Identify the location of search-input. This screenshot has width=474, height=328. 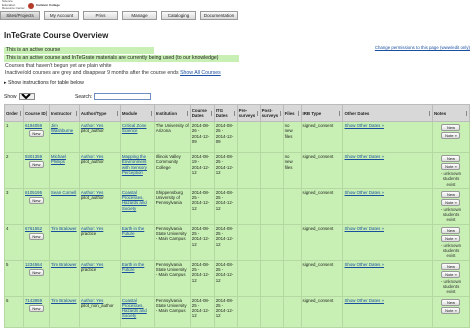
(123, 96).